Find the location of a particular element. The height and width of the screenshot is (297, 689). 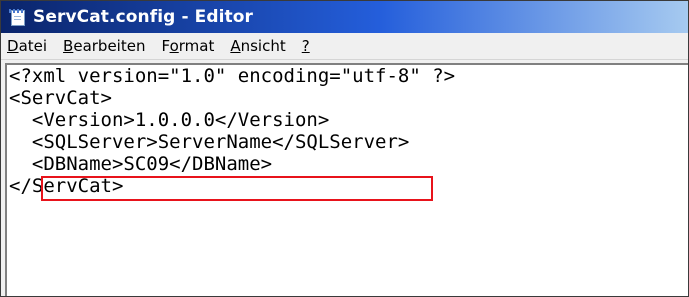

menu-bearbeiten-rest: earbeiten is located at coordinates (109, 46).